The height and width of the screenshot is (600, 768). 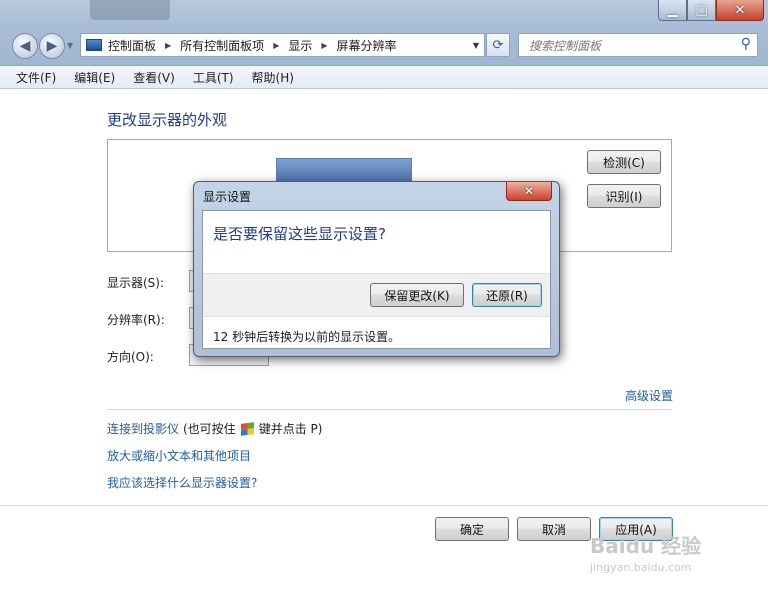 I want to click on caption-buttons: ▁ □ ✕, so click(x=711, y=10).